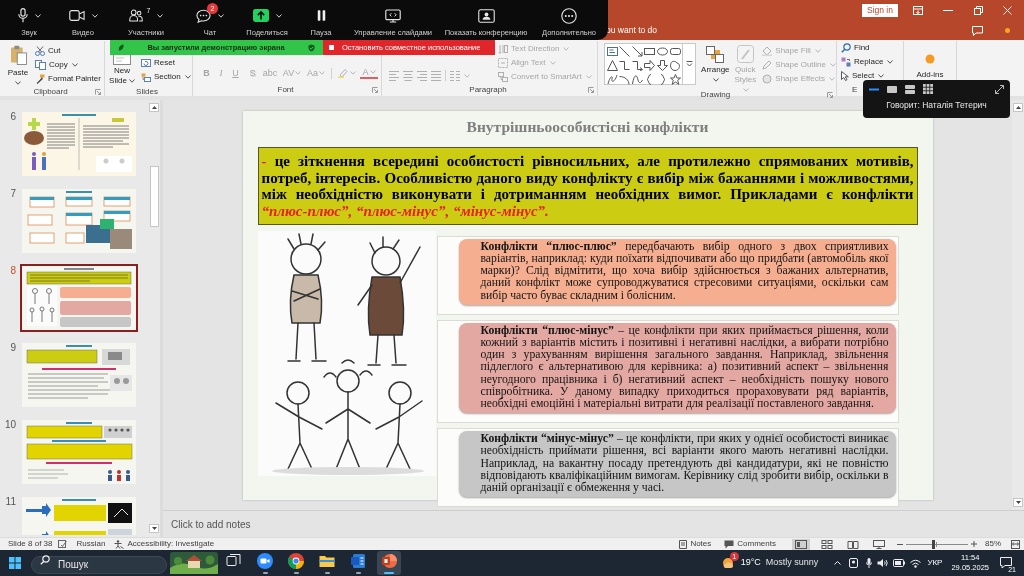  What do you see at coordinates (853, 544) in the screenshot?
I see `reading-view-button` at bounding box center [853, 544].